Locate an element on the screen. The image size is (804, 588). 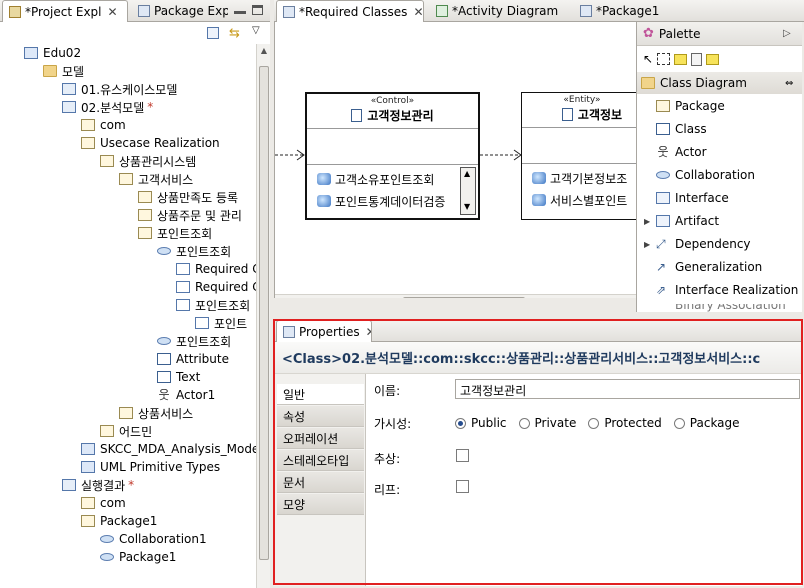
tree-item: 02.분석모델 * is located at coordinates (107, 107).